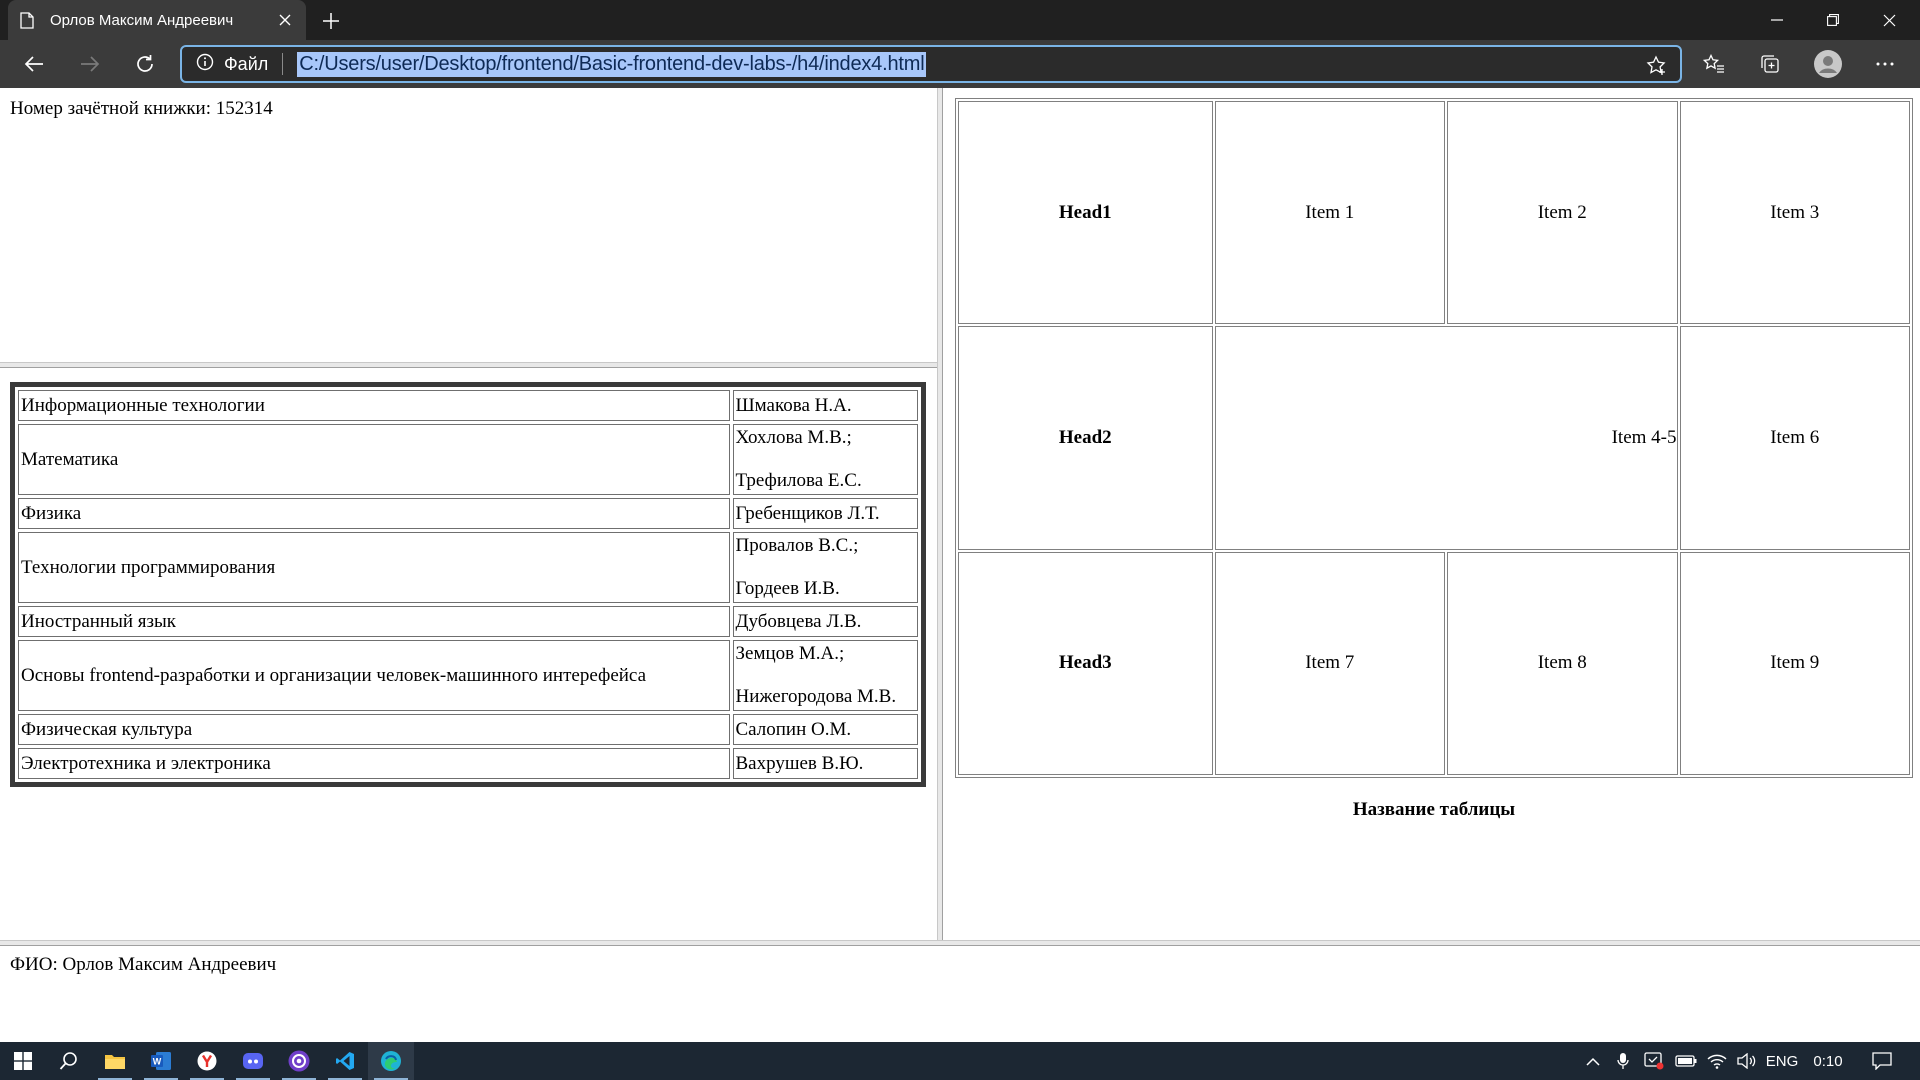 This screenshot has height=1080, width=1920. I want to click on refresh-icon, so click(145, 64).